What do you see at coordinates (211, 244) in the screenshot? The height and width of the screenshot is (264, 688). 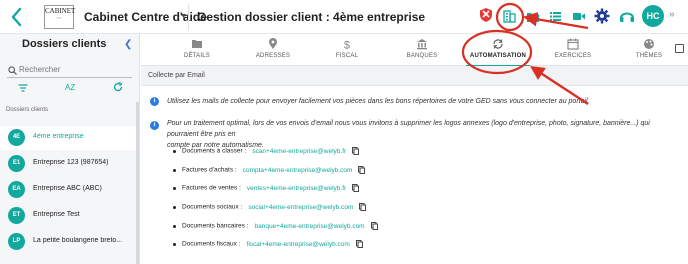 I see `doc-label: Documents fiscaux :` at bounding box center [211, 244].